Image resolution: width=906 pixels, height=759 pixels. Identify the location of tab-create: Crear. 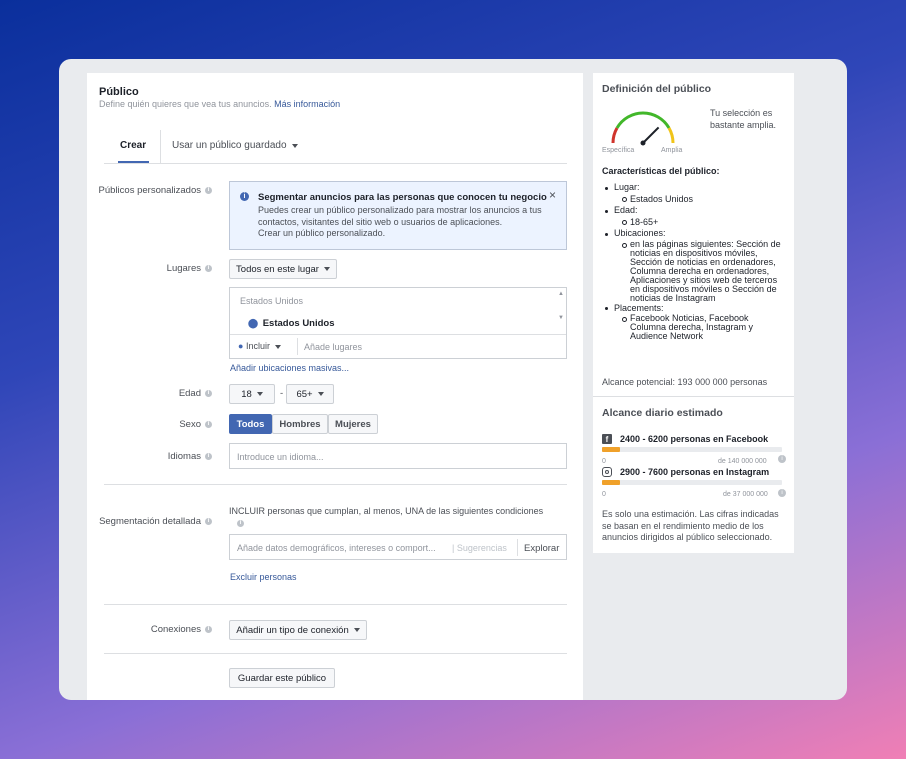
(133, 145).